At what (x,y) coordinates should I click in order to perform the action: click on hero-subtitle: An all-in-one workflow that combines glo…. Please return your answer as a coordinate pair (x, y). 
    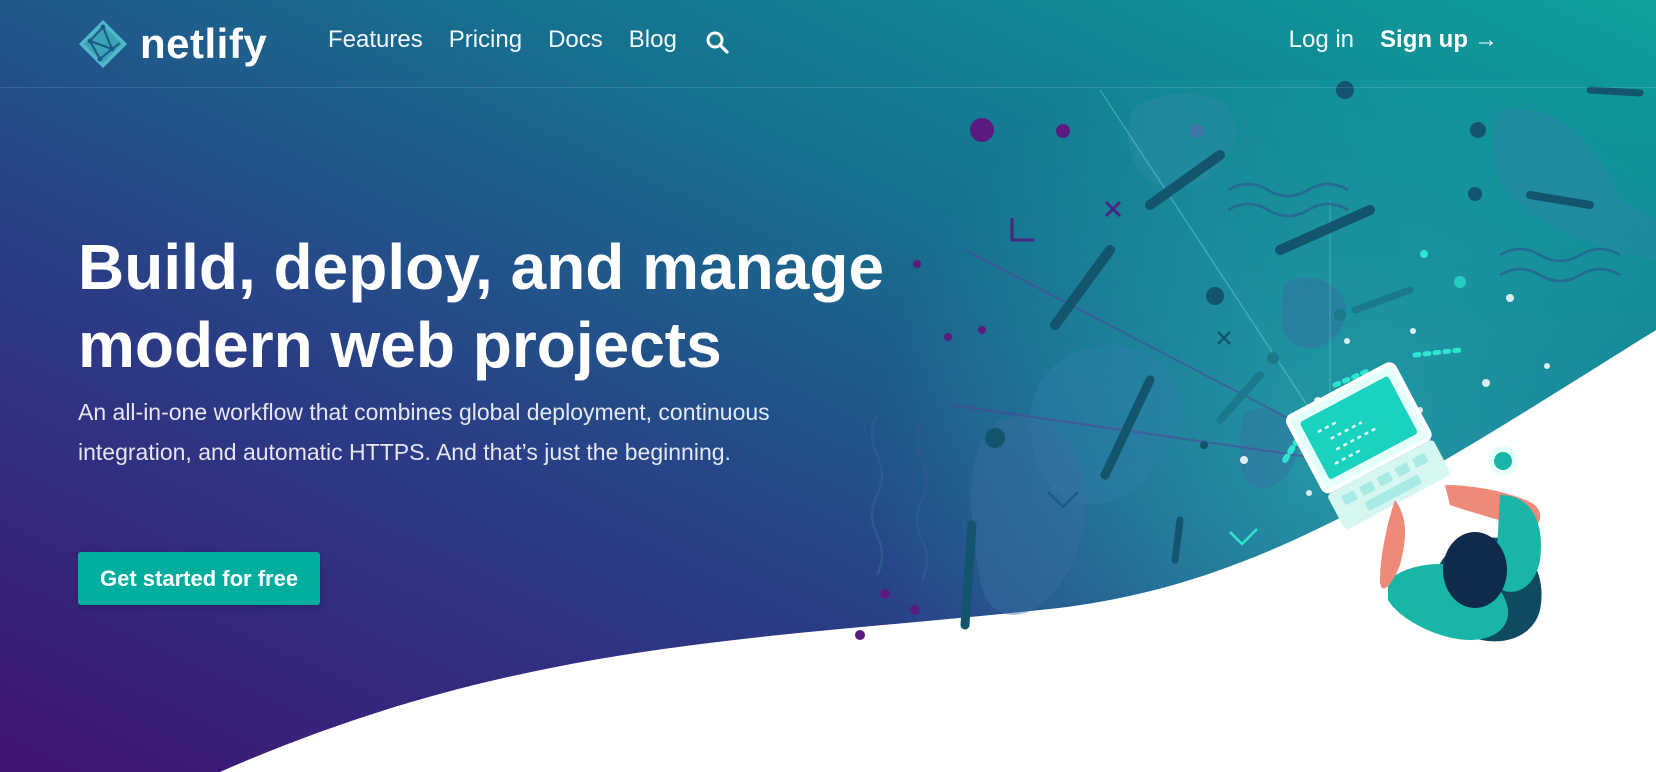
    Looking at the image, I should click on (424, 432).